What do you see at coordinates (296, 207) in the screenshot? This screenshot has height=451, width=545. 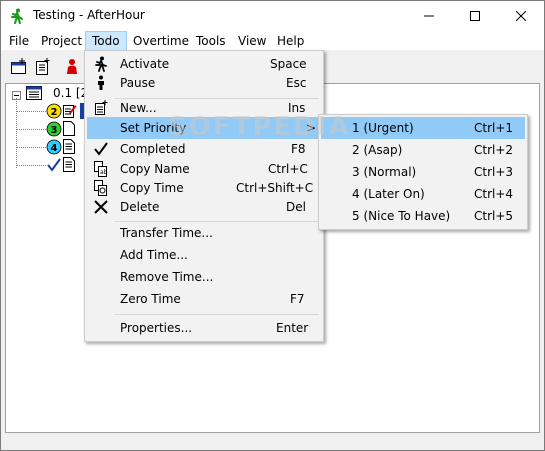 I see `menu-item-shortcut: Del` at bounding box center [296, 207].